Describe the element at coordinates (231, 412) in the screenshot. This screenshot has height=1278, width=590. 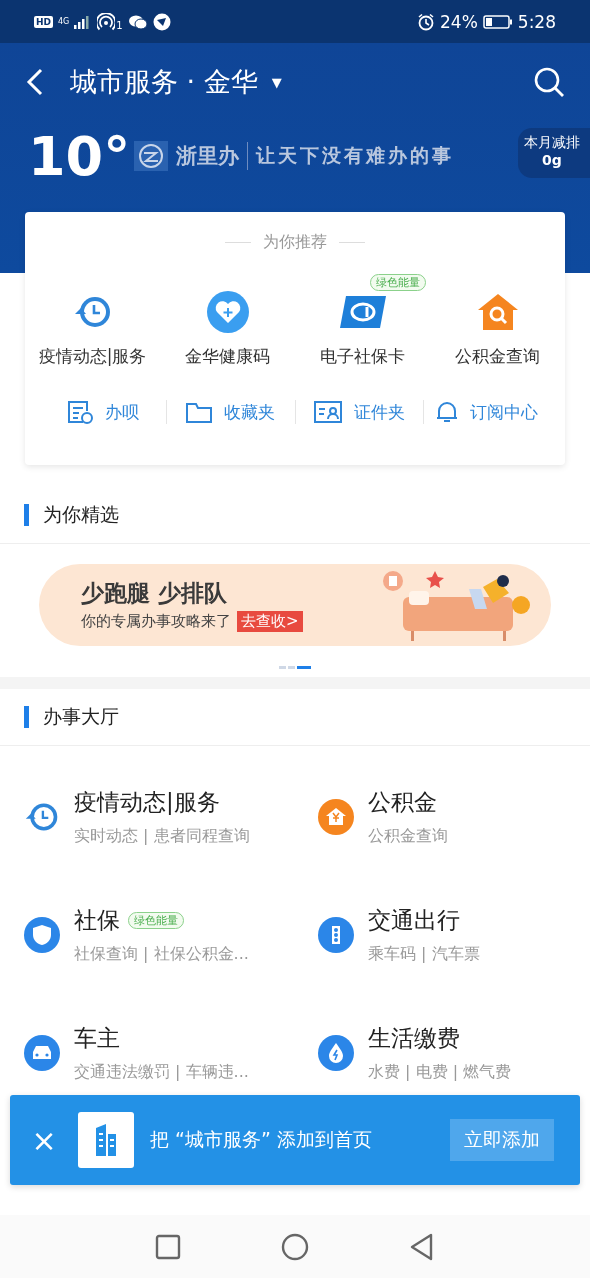
I see `shortcut-link: 收藏夹` at that location.